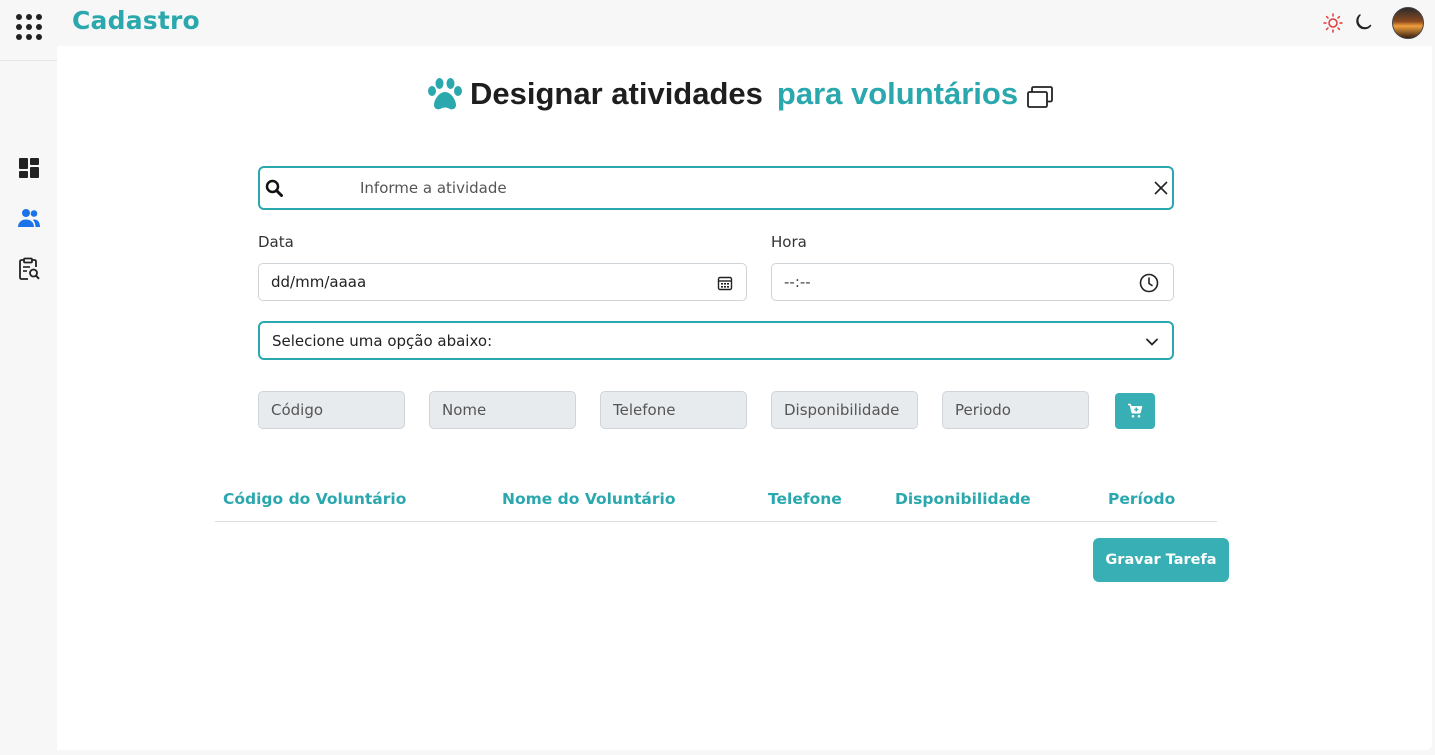  Describe the element at coordinates (616, 93) in the screenshot. I see `title-main: Designar atividades` at that location.